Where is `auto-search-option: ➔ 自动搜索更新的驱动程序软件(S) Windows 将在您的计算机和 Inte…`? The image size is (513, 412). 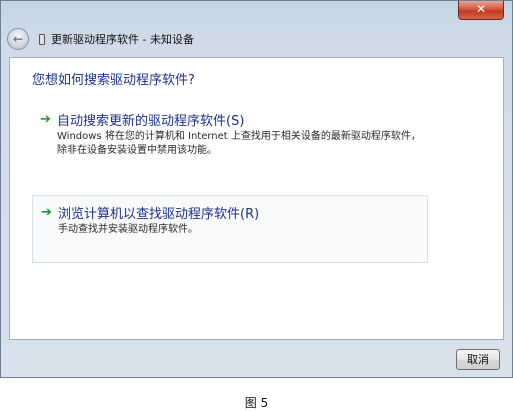 auto-search-option: ➔ 自动搜索更新的驱动程序软件(S) Windows 将在您的计算机和 Inte… is located at coordinates (230, 138).